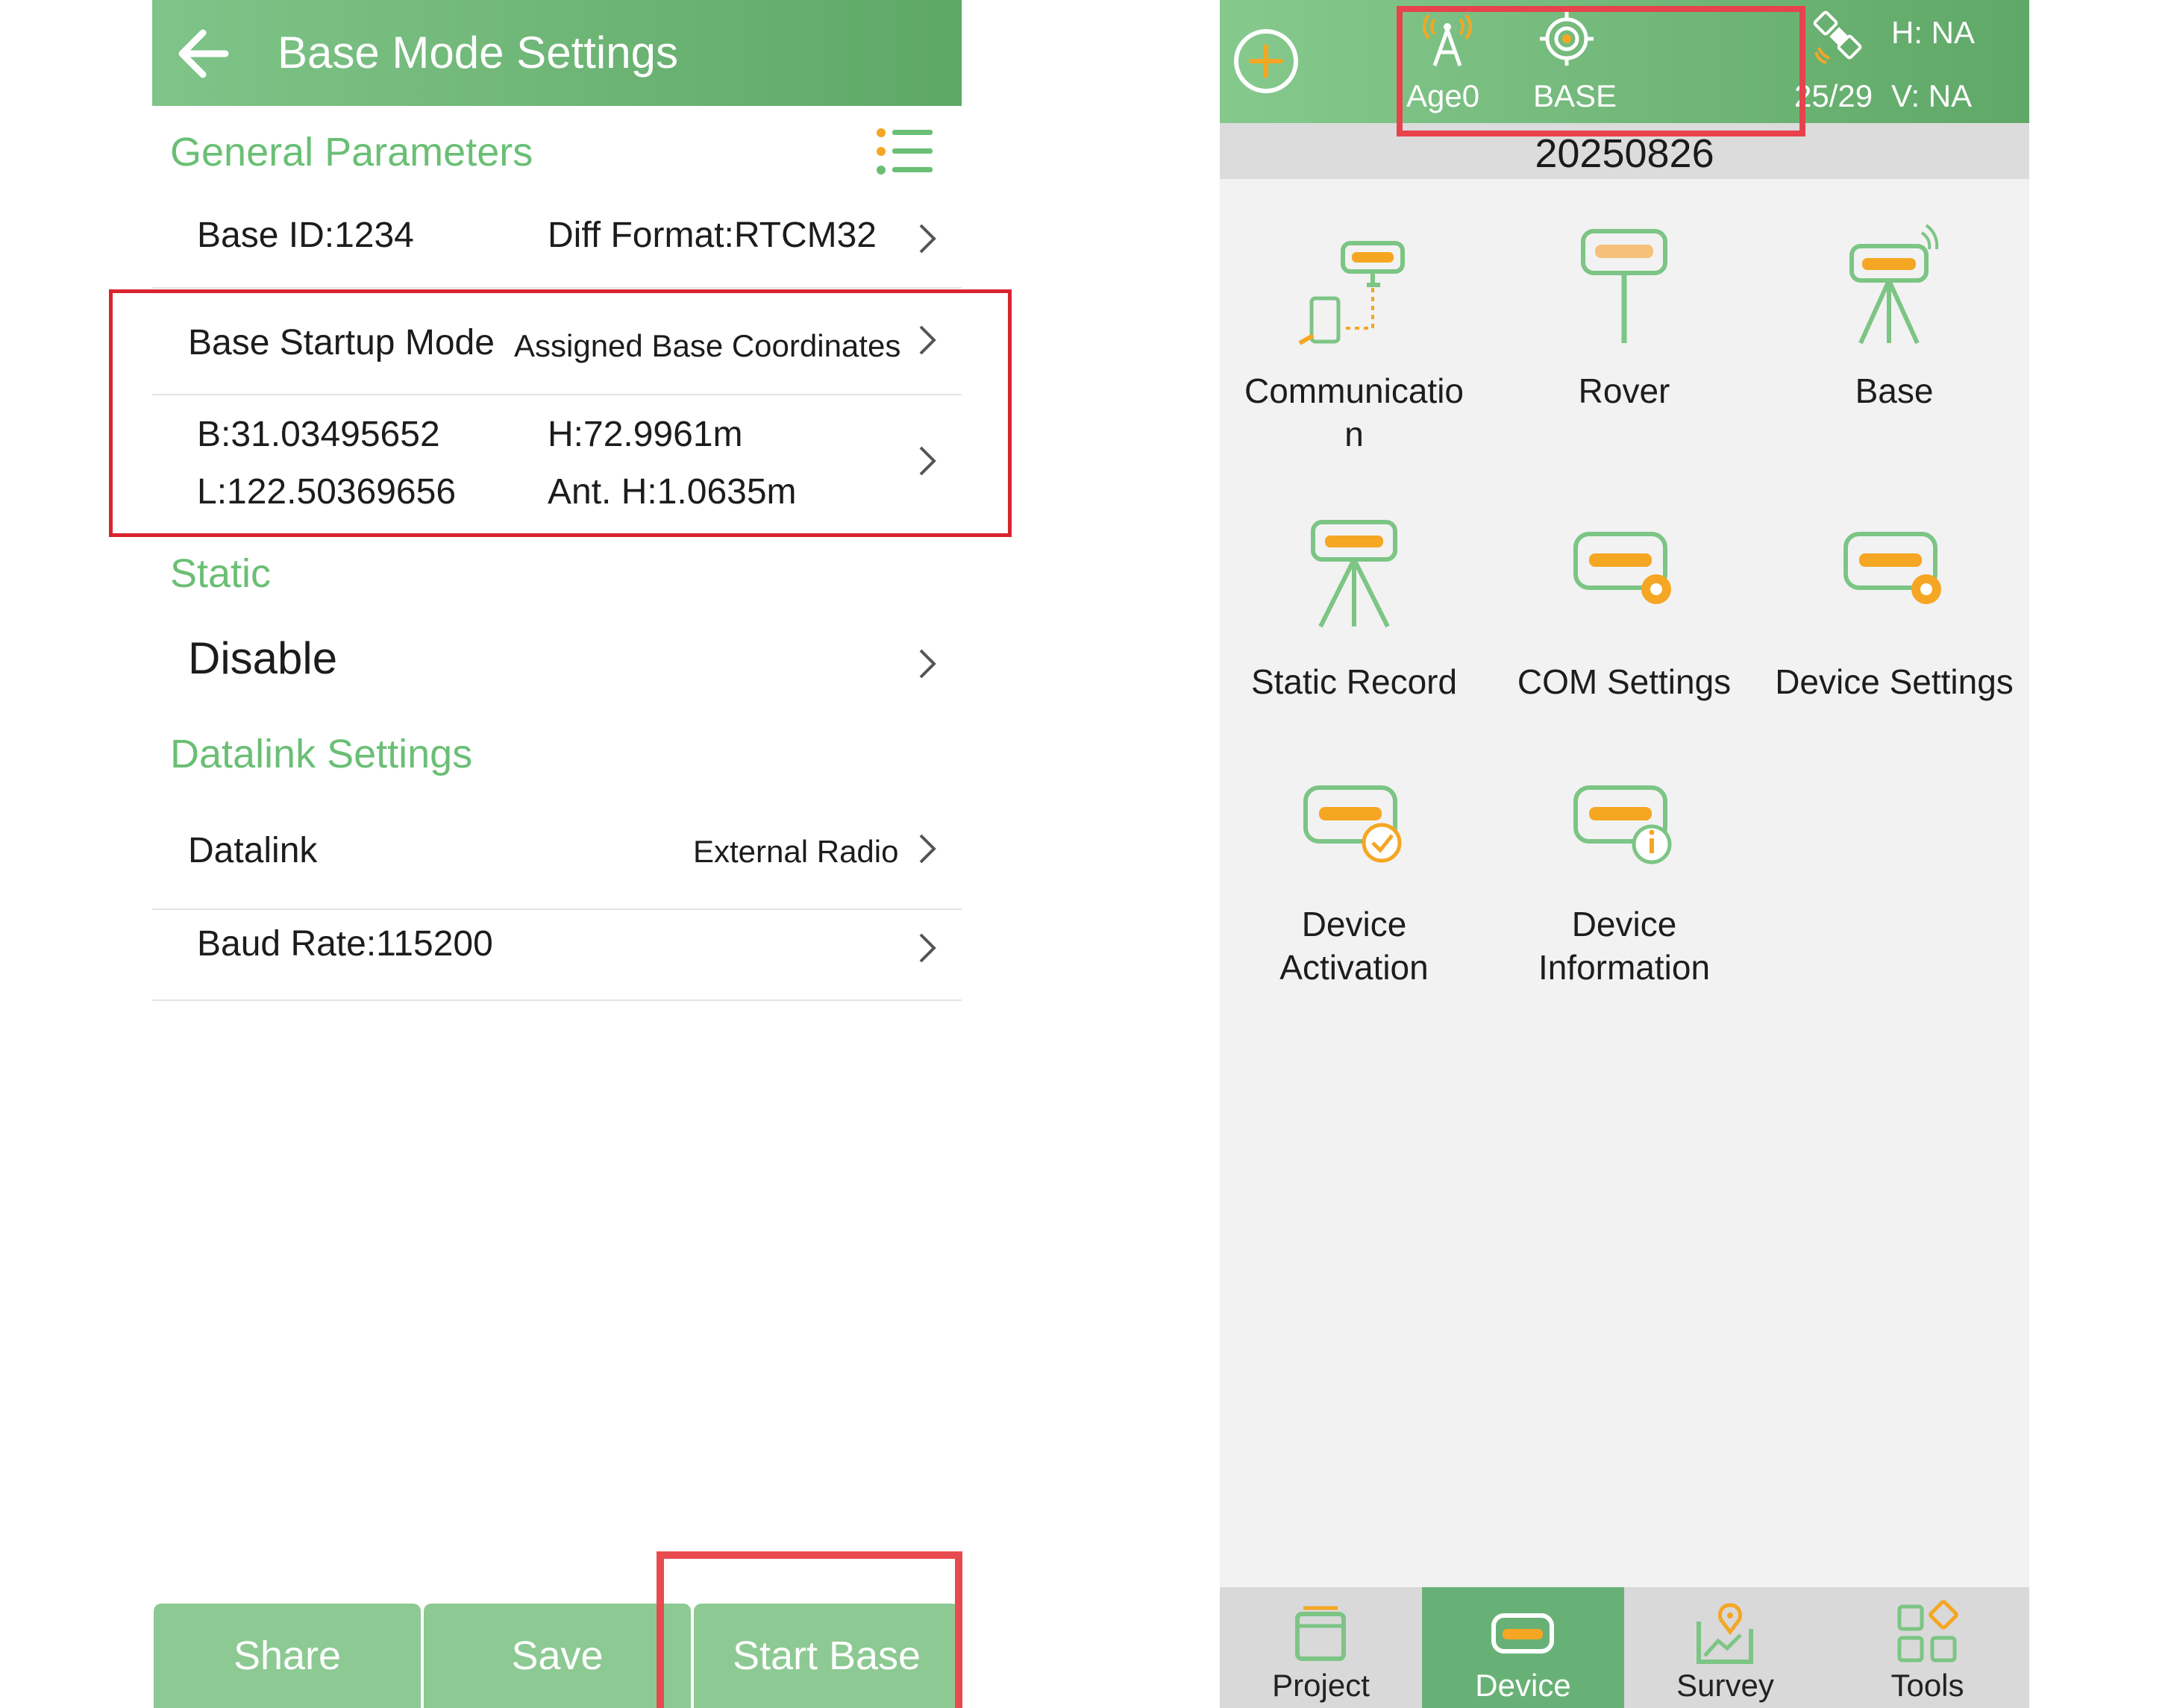  Describe the element at coordinates (253, 850) in the screenshot. I see `datalink-label: Datalink` at that location.